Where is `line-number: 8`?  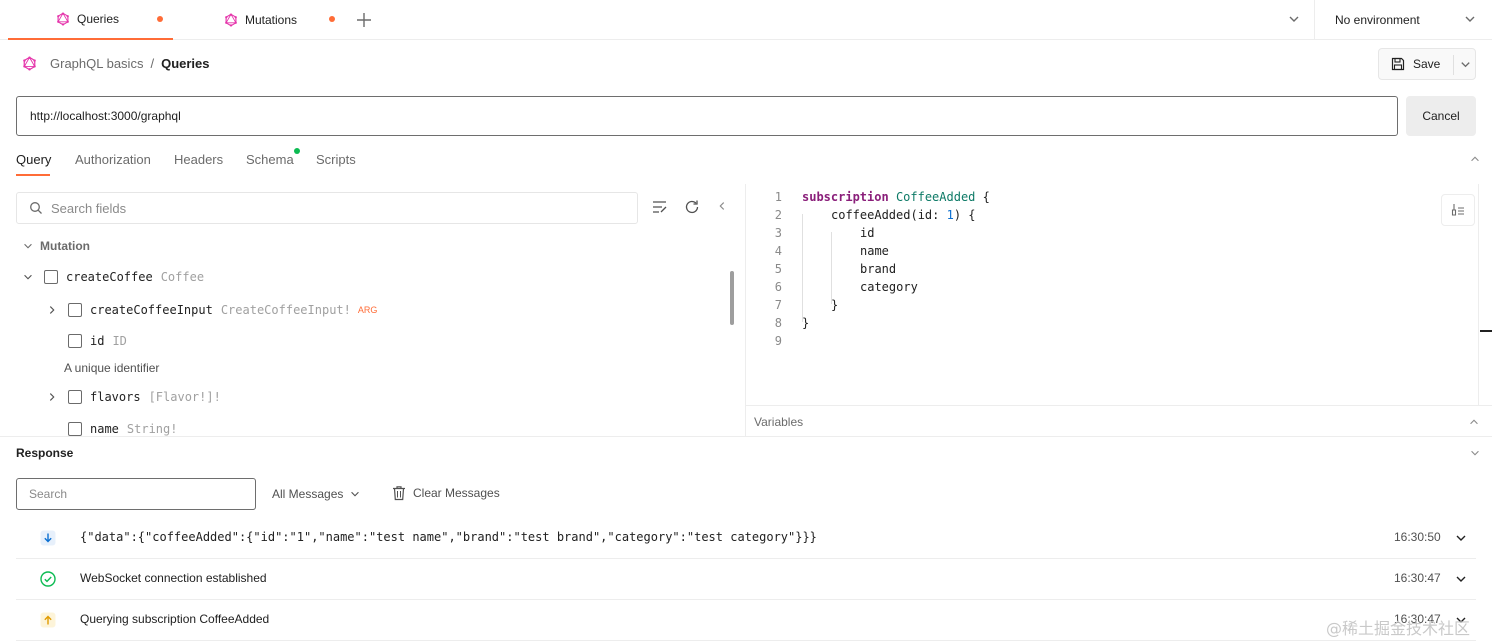 line-number: 8 is located at coordinates (778, 323).